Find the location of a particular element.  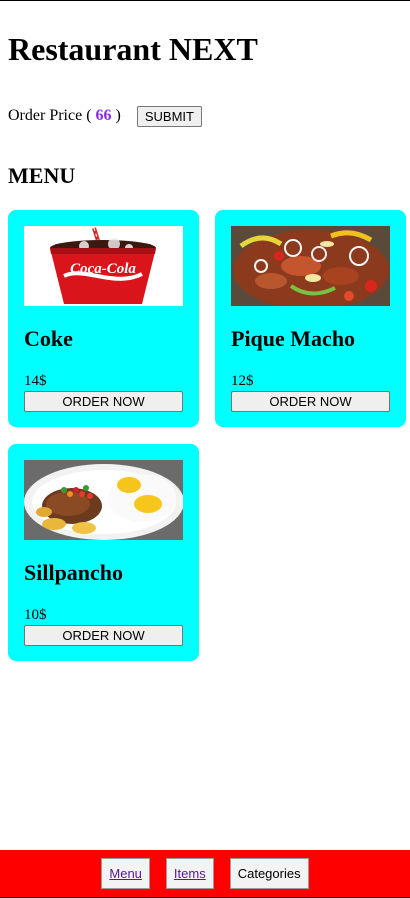

menu-item-price: 12$ is located at coordinates (242, 381).